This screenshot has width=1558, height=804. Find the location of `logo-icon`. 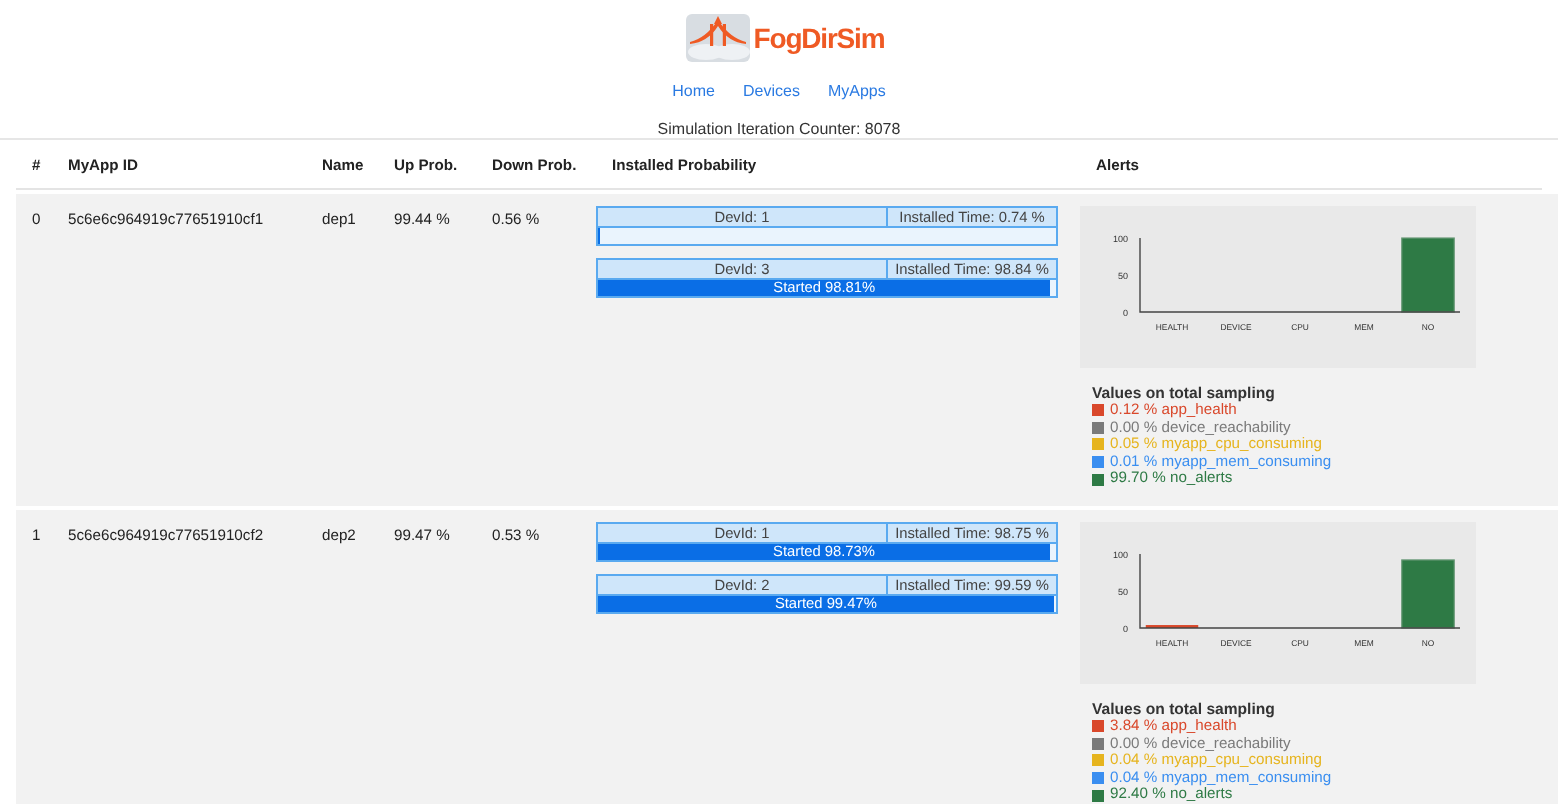

logo-icon is located at coordinates (717, 38).